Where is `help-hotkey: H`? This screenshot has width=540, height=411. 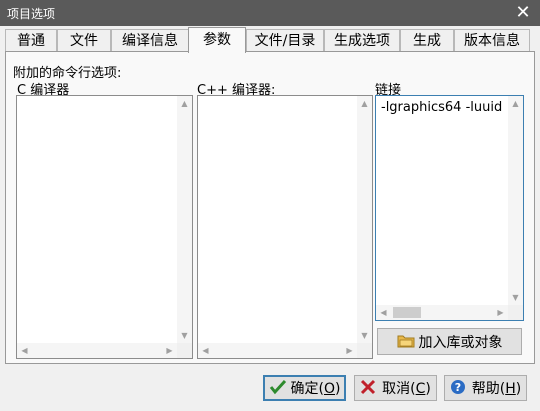 help-hotkey: H is located at coordinates (510, 389).